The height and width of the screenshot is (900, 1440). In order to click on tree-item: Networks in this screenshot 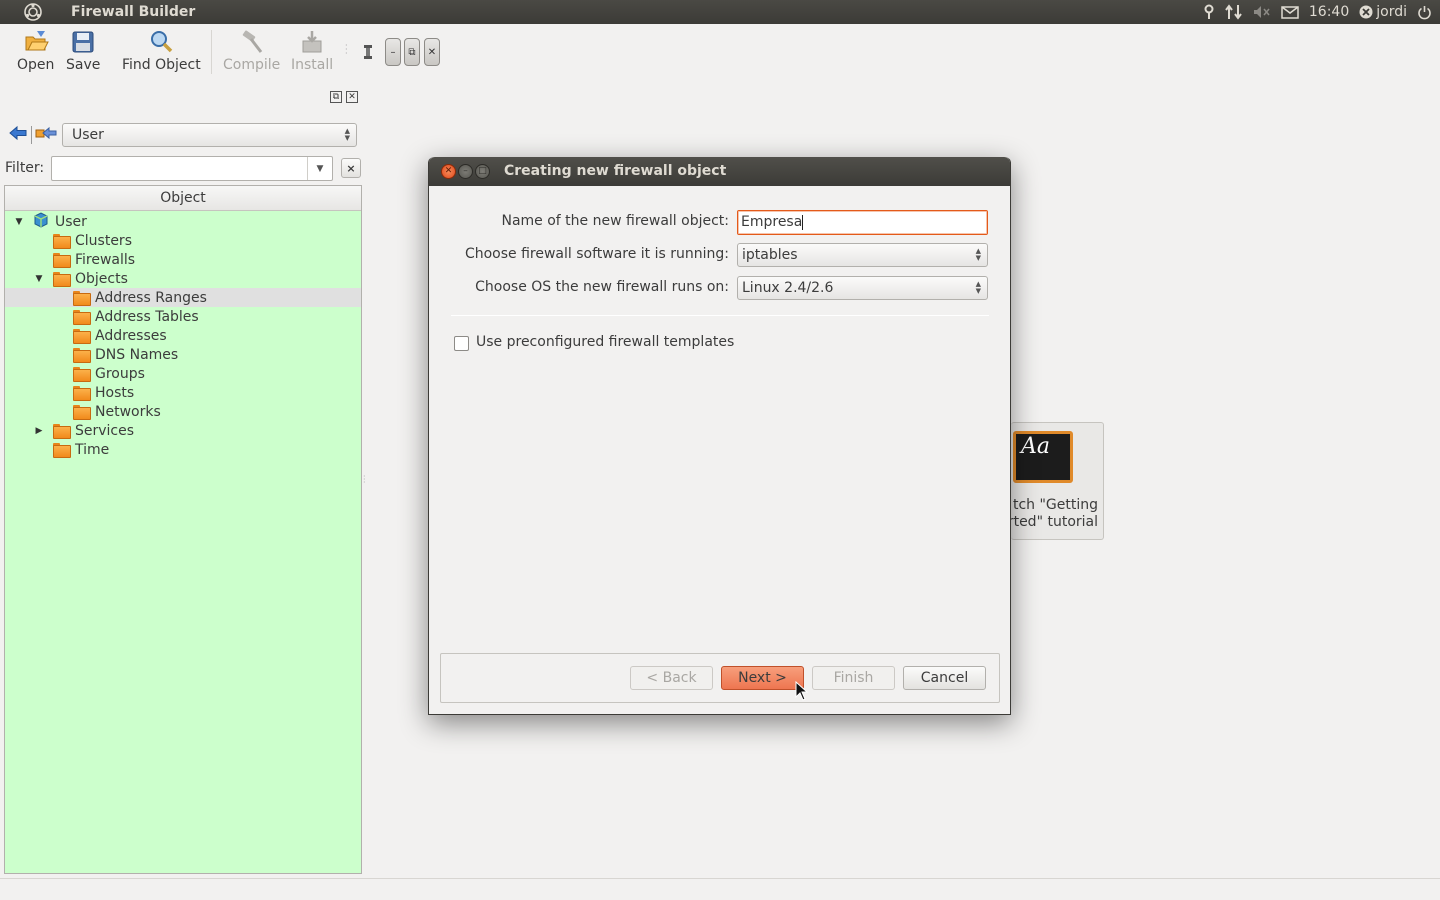, I will do `click(183, 411)`.